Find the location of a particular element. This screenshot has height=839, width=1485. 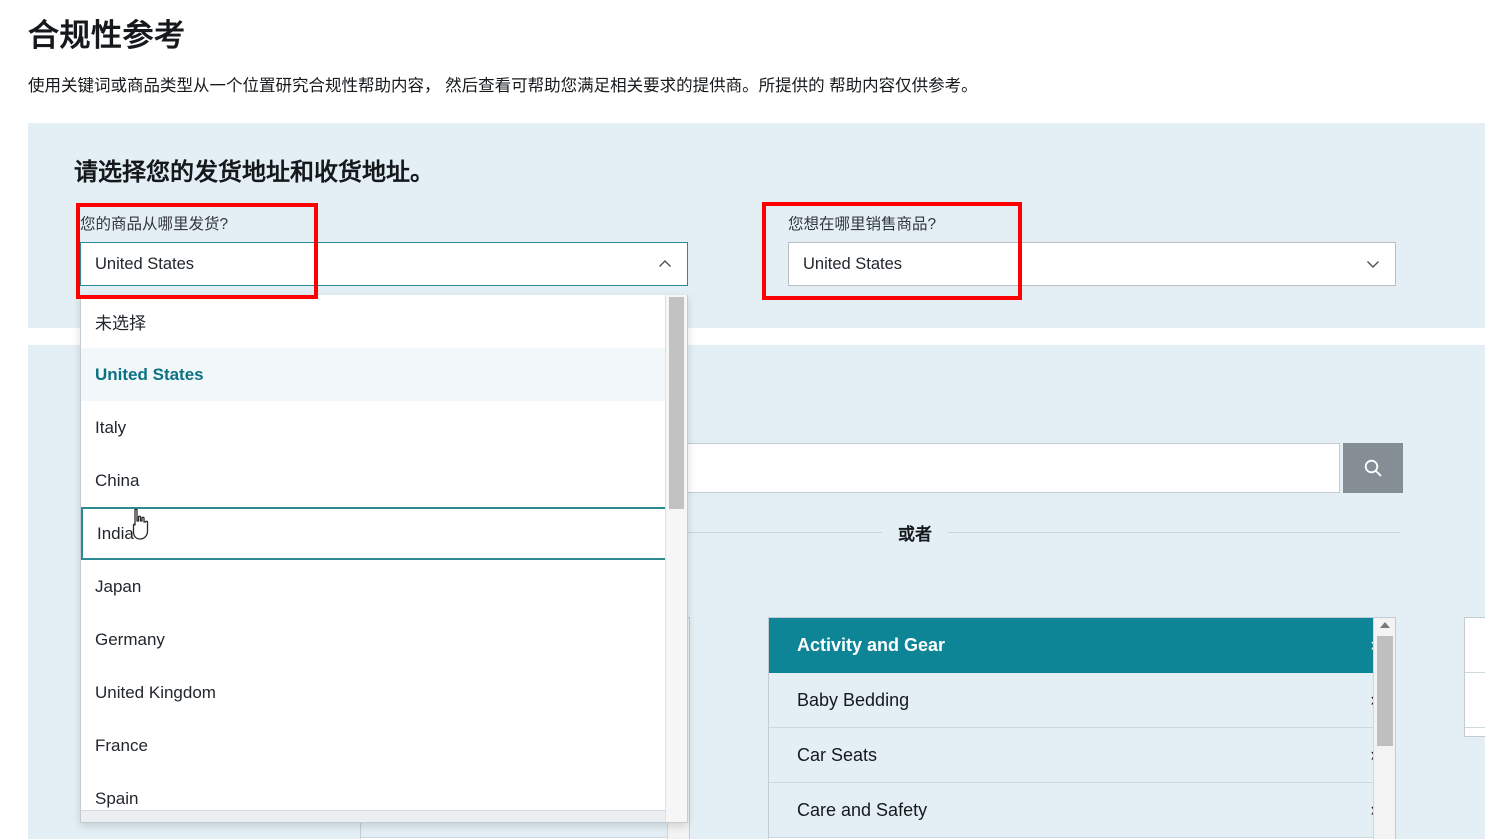

dropdown-option-unselected: 未选择 is located at coordinates (384, 321).